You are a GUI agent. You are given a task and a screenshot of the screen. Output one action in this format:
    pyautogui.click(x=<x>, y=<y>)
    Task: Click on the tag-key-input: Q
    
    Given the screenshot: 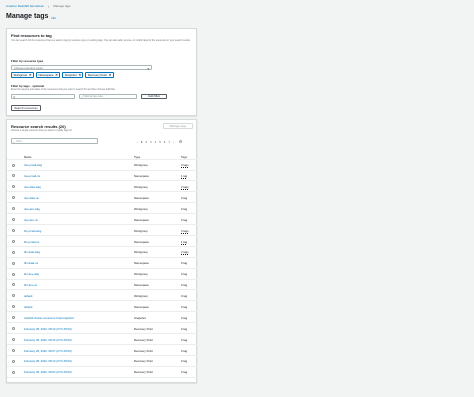 What is the action you would take?
    pyautogui.click(x=43, y=96)
    